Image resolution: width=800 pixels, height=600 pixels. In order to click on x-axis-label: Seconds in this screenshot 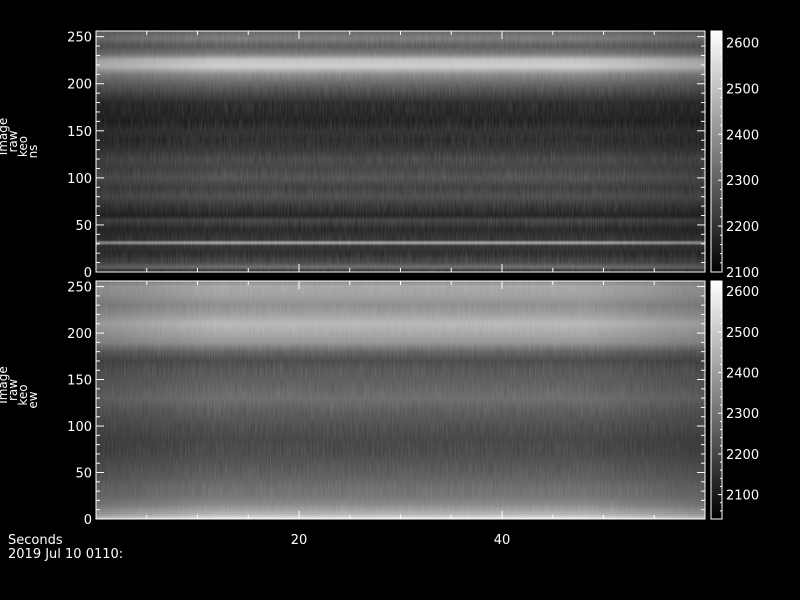, I will do `click(35, 540)`.